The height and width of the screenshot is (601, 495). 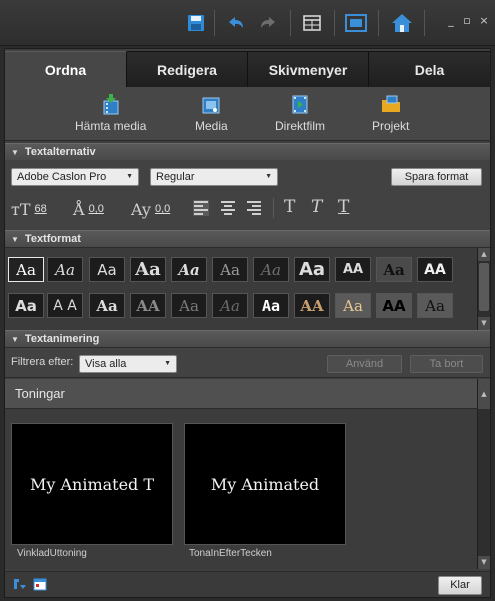 I want to click on dropdown-arrow-icon: ▼, so click(x=167, y=363).